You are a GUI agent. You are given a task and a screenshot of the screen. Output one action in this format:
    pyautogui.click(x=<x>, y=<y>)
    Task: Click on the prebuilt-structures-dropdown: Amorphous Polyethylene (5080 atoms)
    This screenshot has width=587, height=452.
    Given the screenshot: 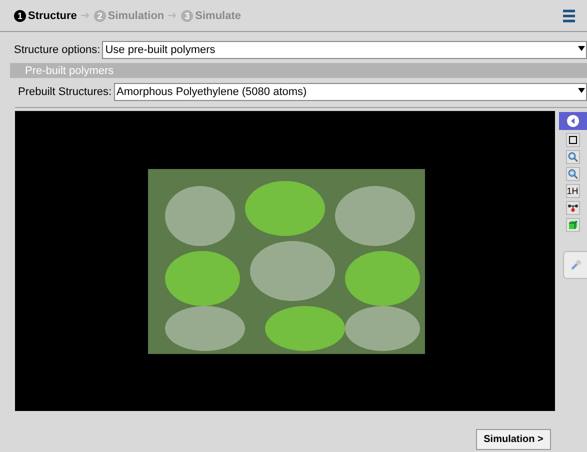 What is the action you would take?
    pyautogui.click(x=350, y=92)
    